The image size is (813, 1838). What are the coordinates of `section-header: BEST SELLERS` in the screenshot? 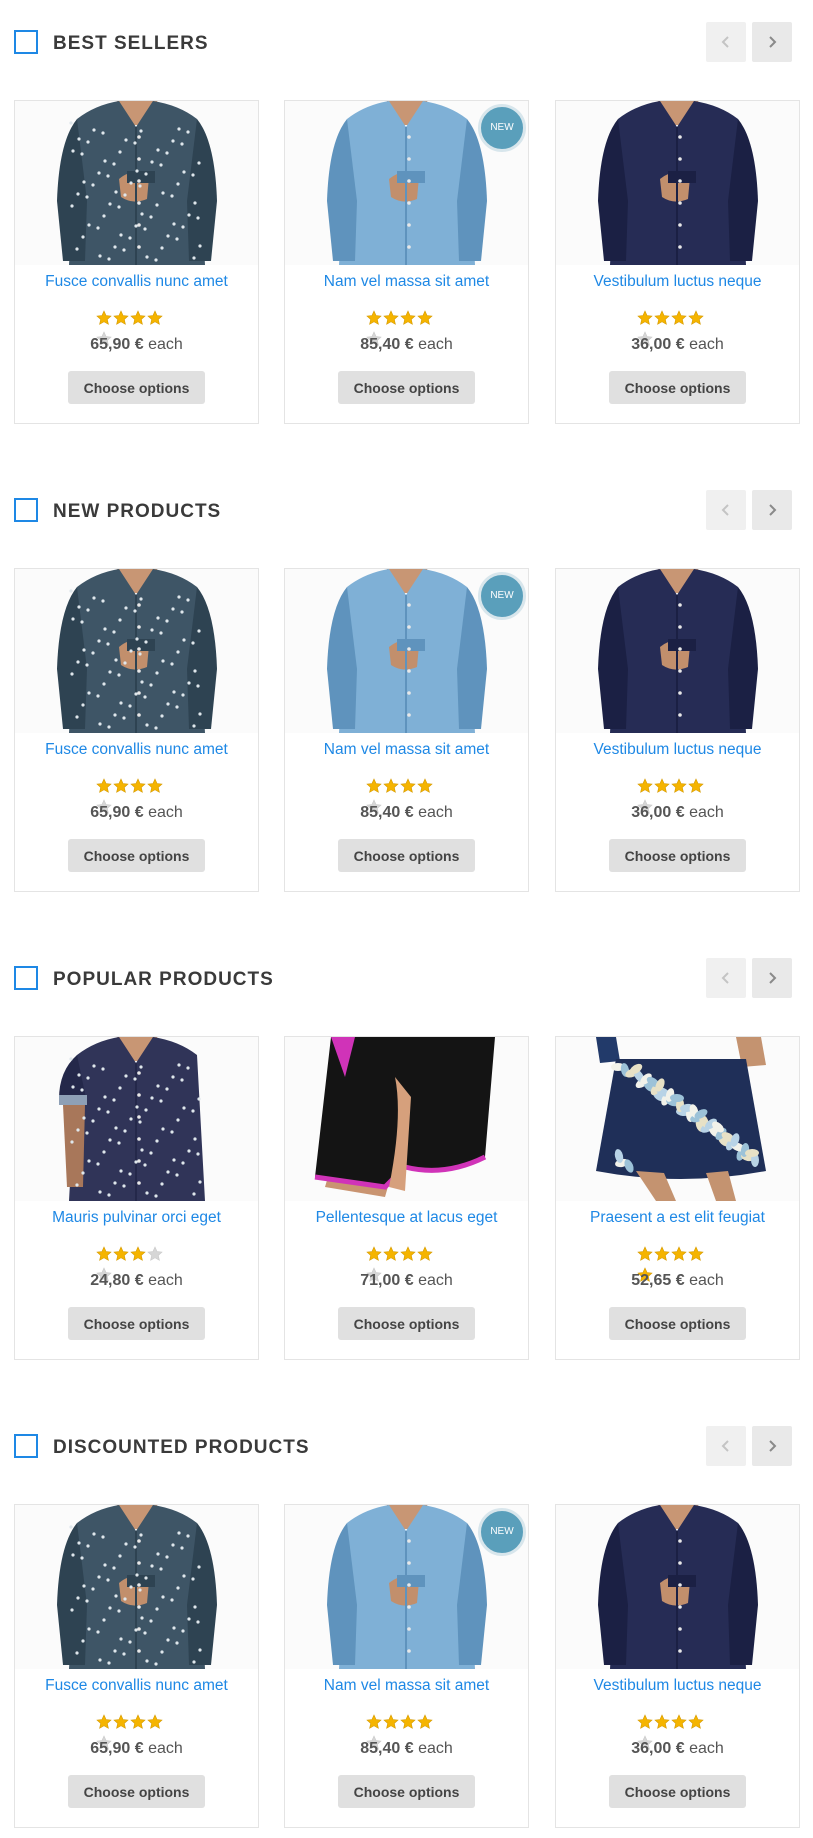 It's located at (407, 44).